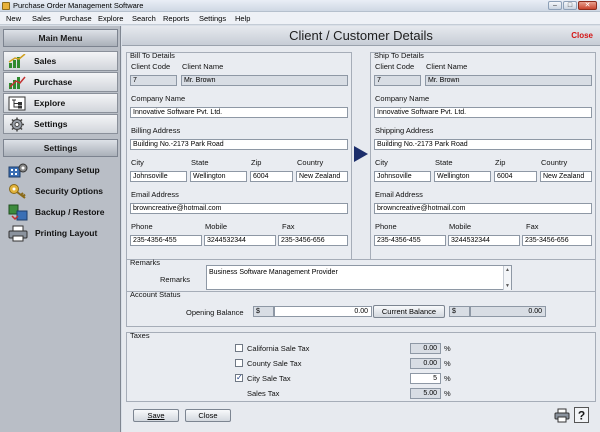 The height and width of the screenshot is (432, 600). What do you see at coordinates (361, 36) in the screenshot?
I see `page-header: Client / Customer Details Close` at bounding box center [361, 36].